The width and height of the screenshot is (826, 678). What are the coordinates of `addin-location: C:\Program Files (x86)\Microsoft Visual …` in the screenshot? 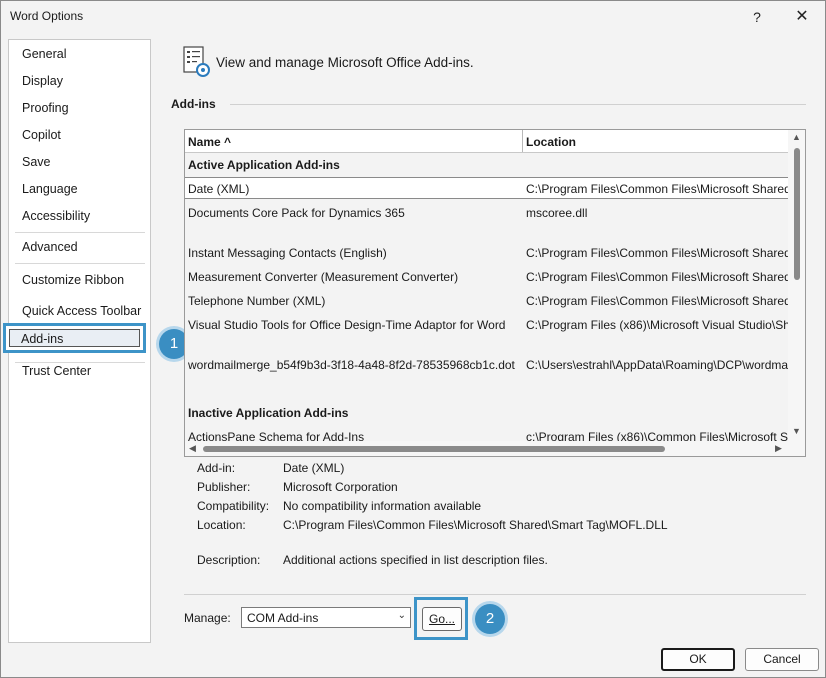 It's located at (657, 325).